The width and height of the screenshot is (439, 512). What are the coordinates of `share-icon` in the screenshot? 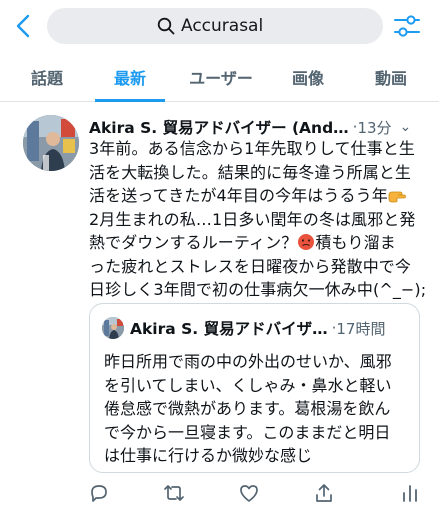 It's located at (324, 493).